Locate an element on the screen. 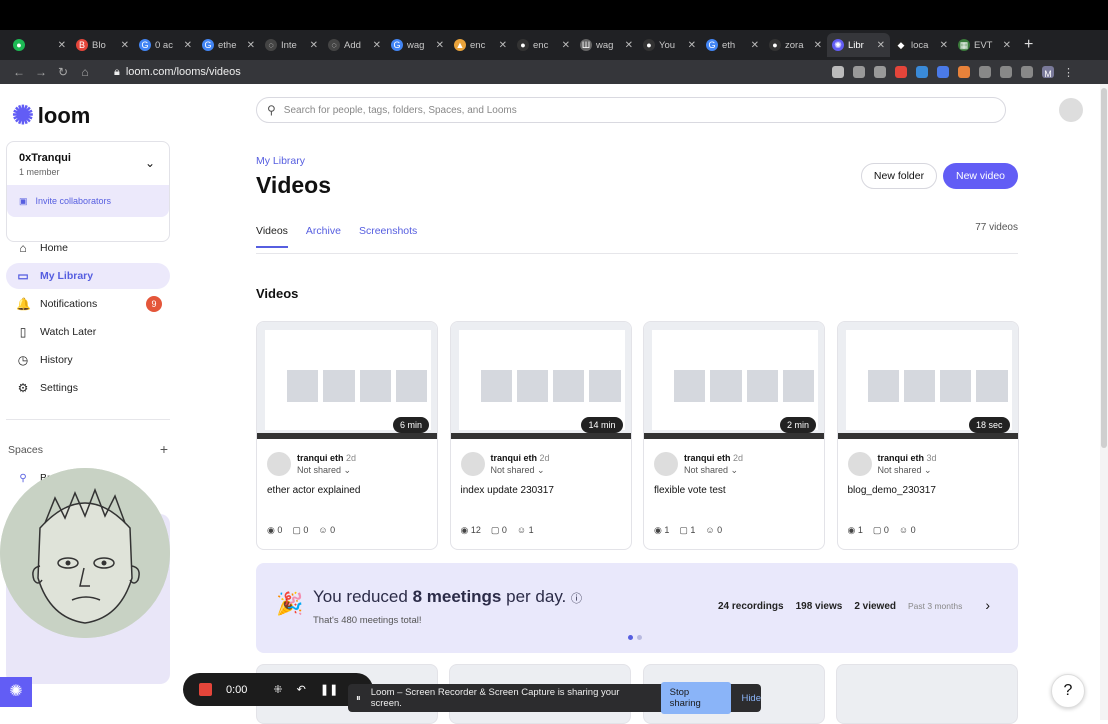 Image resolution: width=1108 pixels, height=724 pixels. browser-tab: ● ✕ is located at coordinates (39, 45).